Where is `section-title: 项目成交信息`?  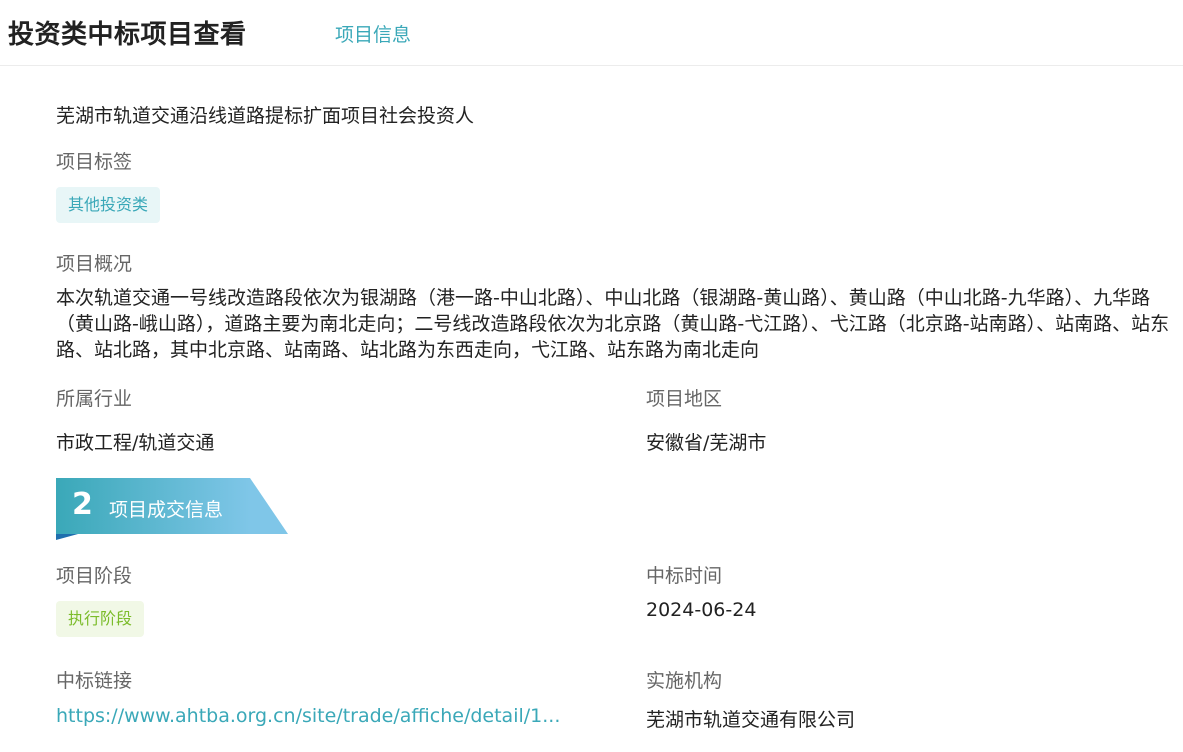 section-title: 项目成交信息 is located at coordinates (166, 510).